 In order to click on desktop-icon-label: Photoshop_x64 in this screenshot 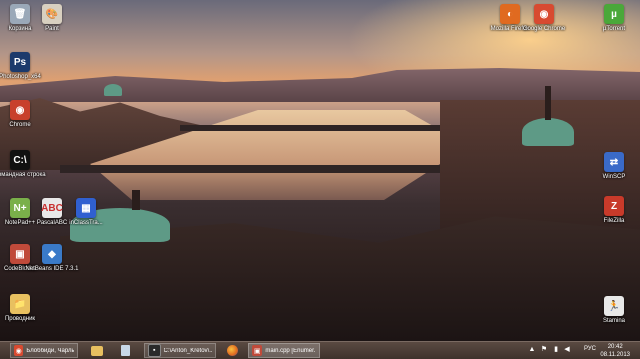, I will do `click(20, 77)`.